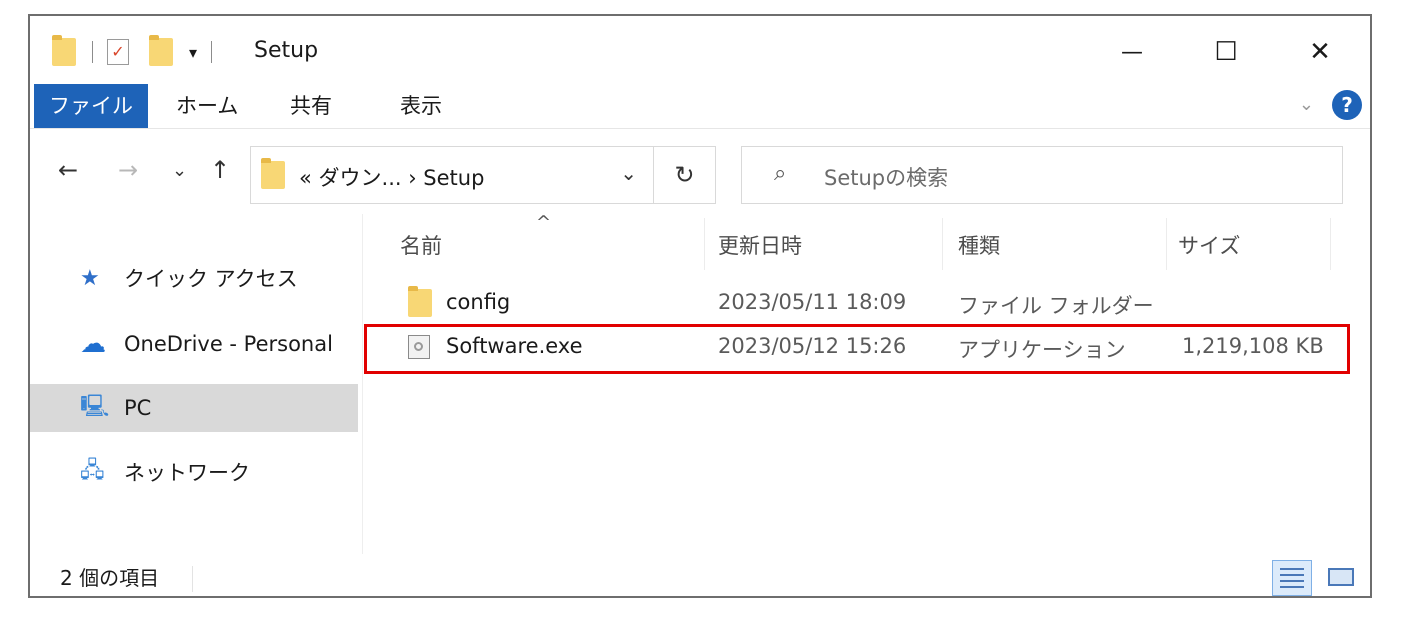 Image resolution: width=1401 pixels, height=620 pixels. I want to click on tab-view: 表示, so click(421, 106).